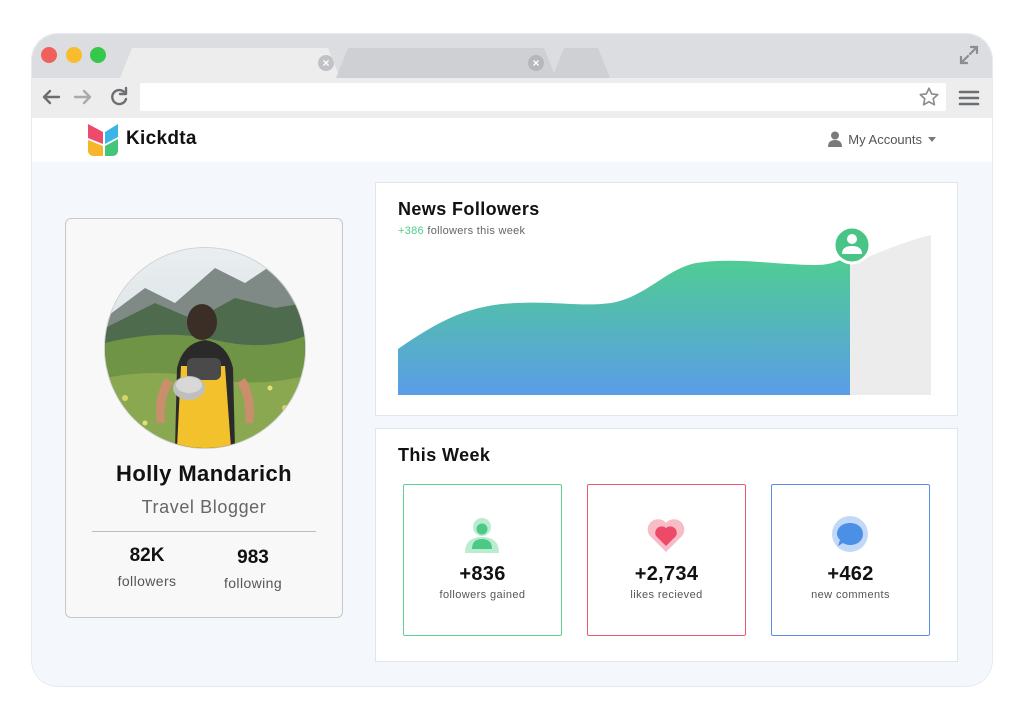 Image resolution: width=1024 pixels, height=717 pixels. Describe the element at coordinates (666, 595) in the screenshot. I see `likes-received-label: likes recieved` at that location.